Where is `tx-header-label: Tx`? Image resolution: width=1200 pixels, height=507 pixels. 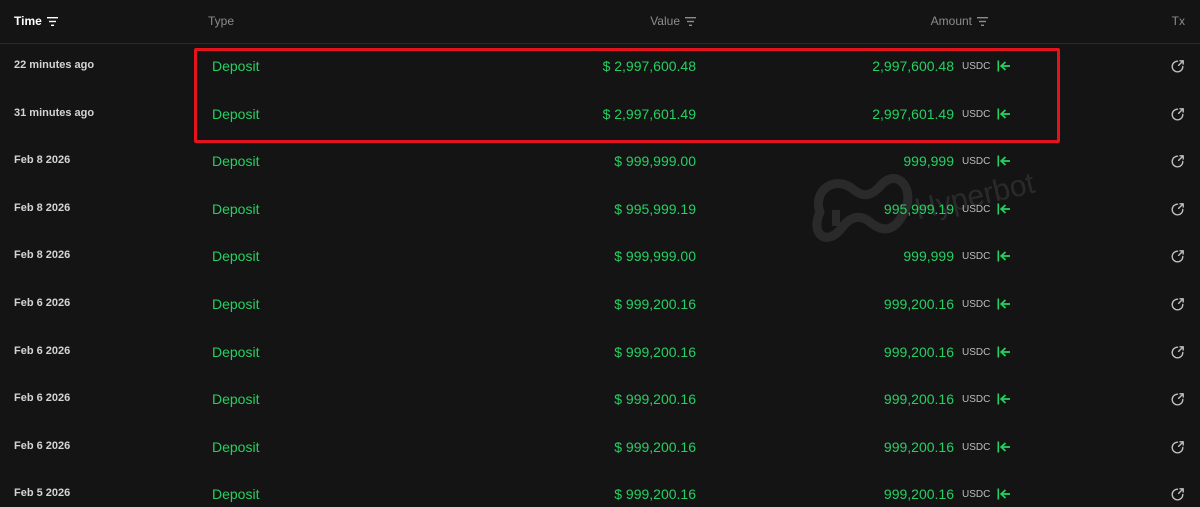 tx-header-label: Tx is located at coordinates (1178, 21).